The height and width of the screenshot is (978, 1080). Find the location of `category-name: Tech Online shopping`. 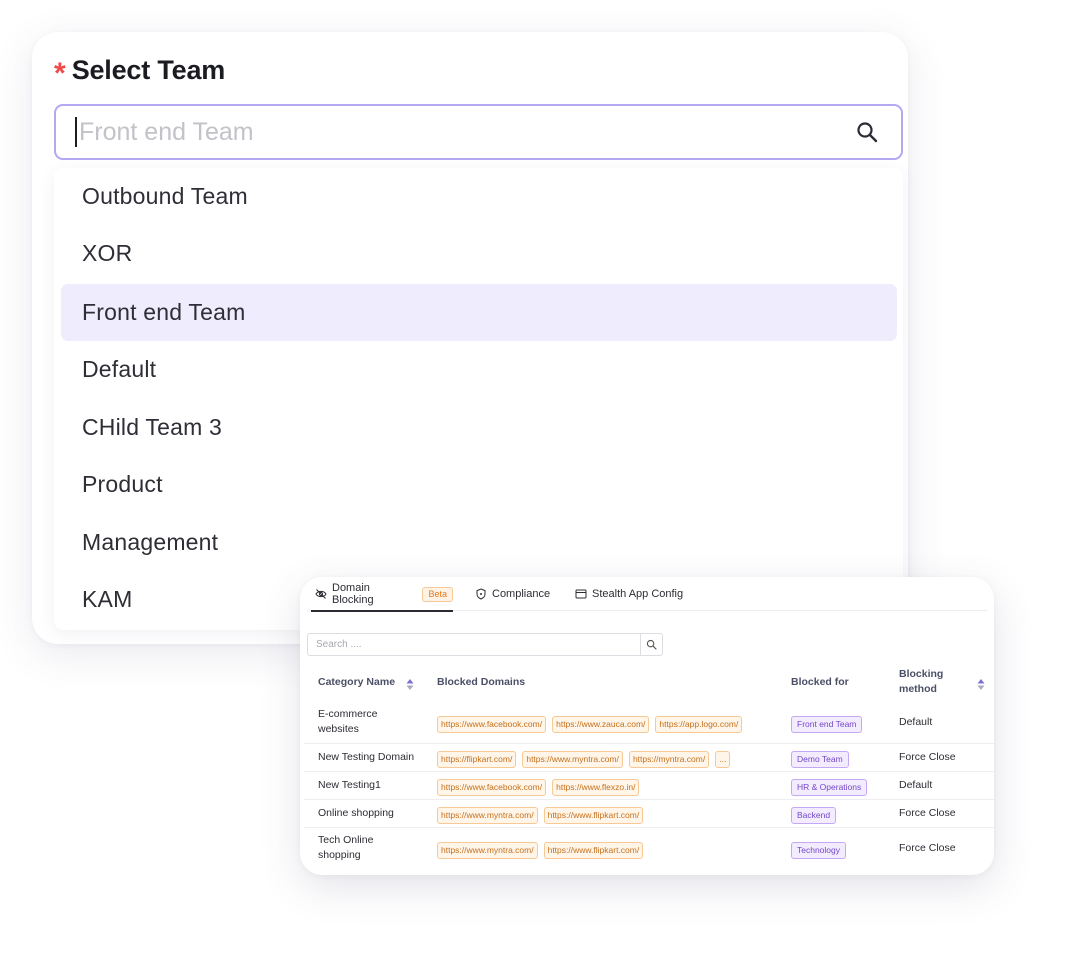

category-name: Tech Online shopping is located at coordinates (373, 848).